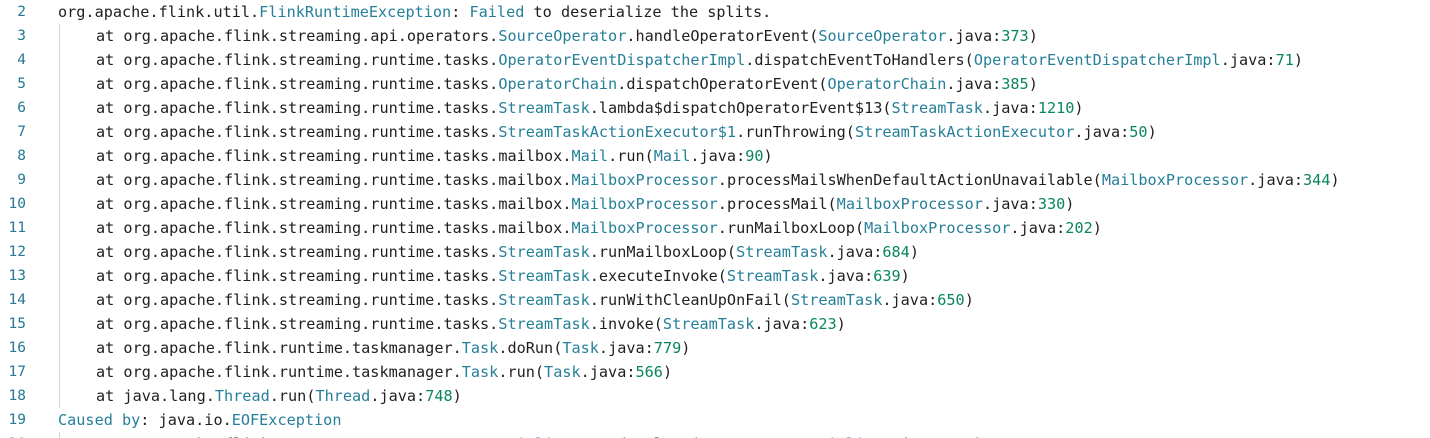 The height and width of the screenshot is (438, 1430). Describe the element at coordinates (580, 348) in the screenshot. I see `type-name-token: Task` at that location.